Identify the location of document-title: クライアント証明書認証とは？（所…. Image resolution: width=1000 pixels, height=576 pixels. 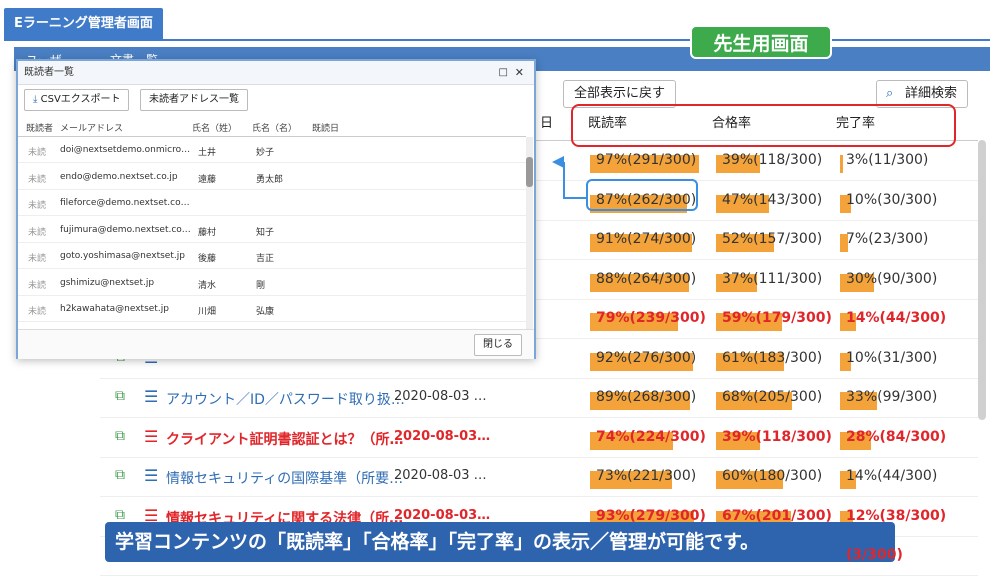
(284, 439).